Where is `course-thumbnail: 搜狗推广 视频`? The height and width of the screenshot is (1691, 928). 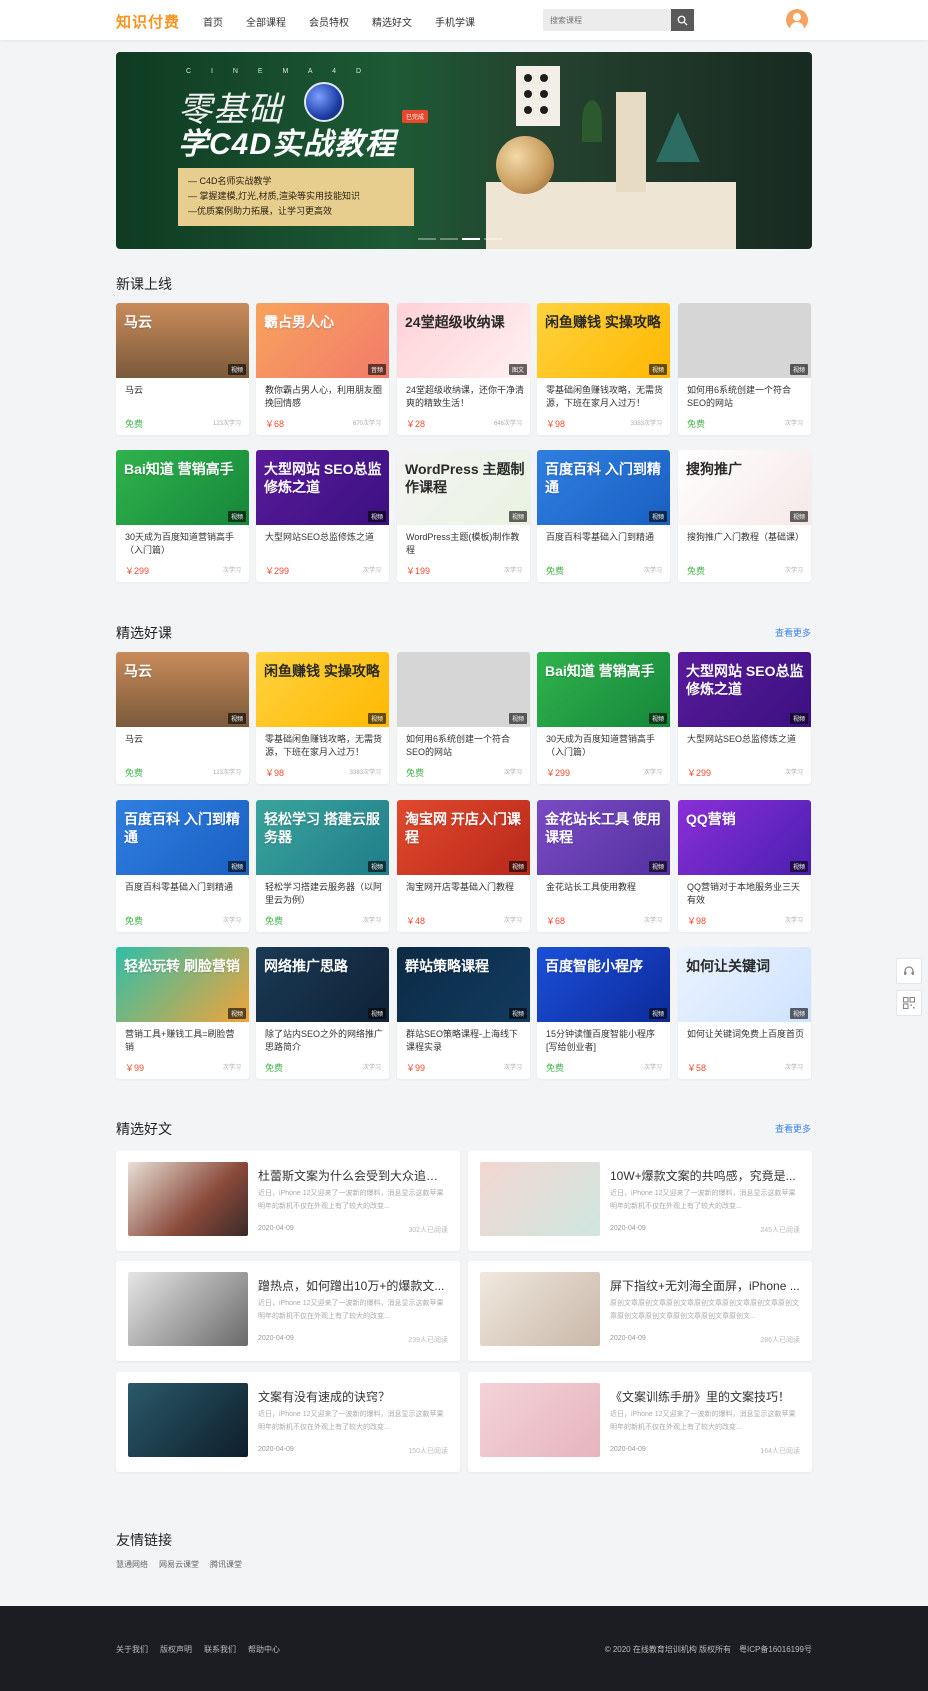 course-thumbnail: 搜狗推广 视频 is located at coordinates (744, 487).